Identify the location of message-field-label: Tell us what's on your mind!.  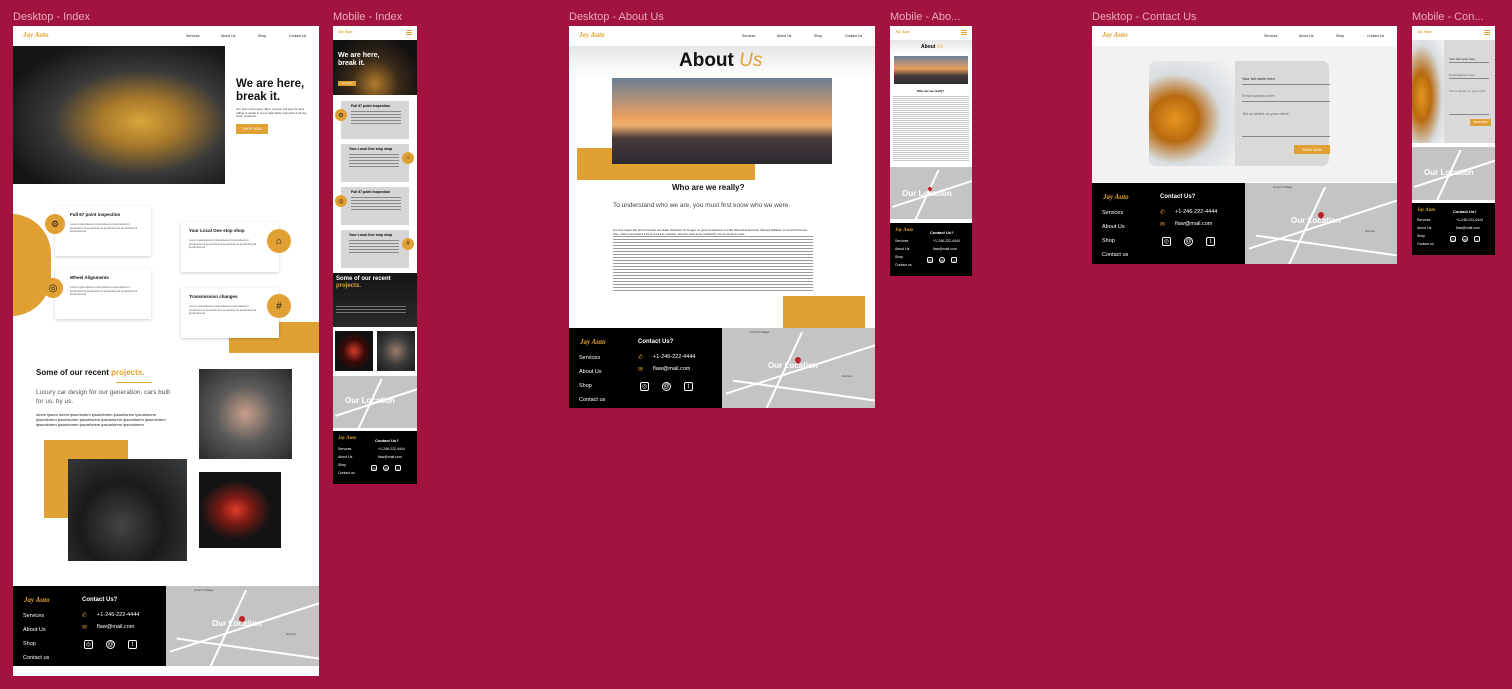
(1265, 114).